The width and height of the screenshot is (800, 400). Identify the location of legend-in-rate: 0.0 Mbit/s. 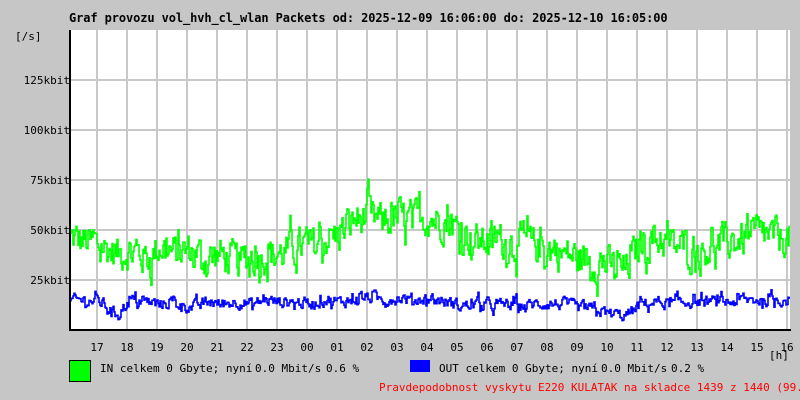
(288, 368).